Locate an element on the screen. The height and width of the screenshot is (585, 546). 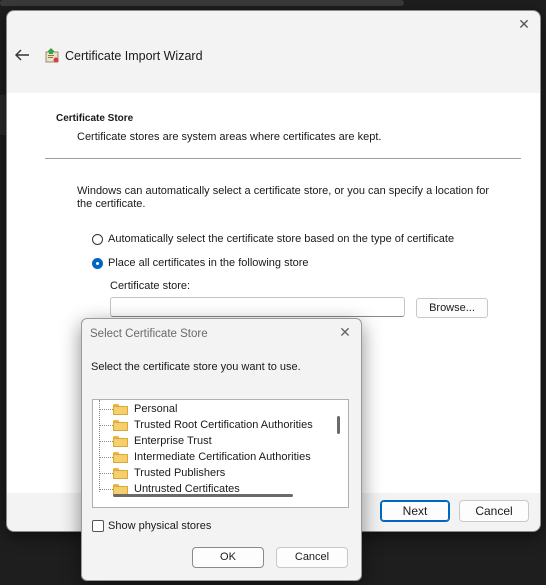
tree-item-personal: Personal is located at coordinates (145, 409).